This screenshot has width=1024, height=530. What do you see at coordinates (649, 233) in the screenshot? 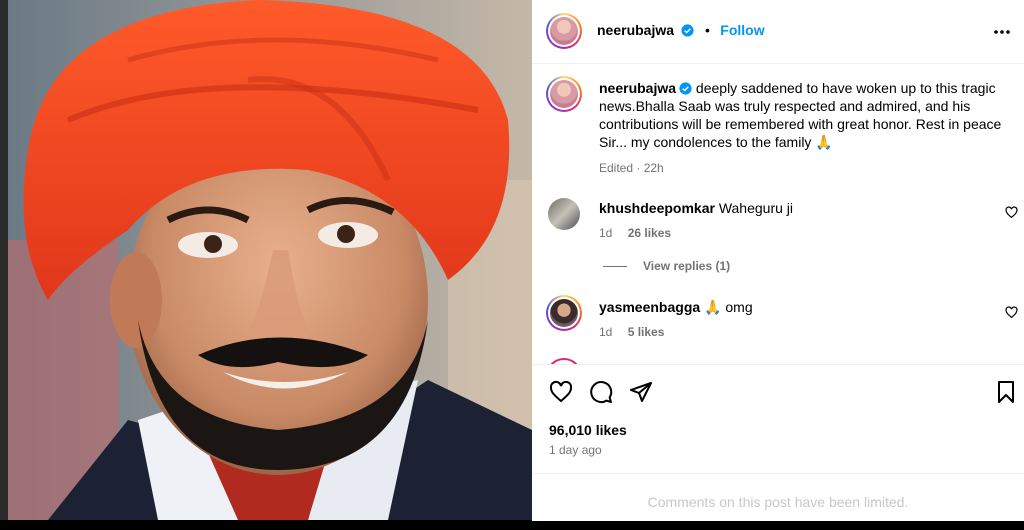
I see `comment-likes: 26 likes` at bounding box center [649, 233].